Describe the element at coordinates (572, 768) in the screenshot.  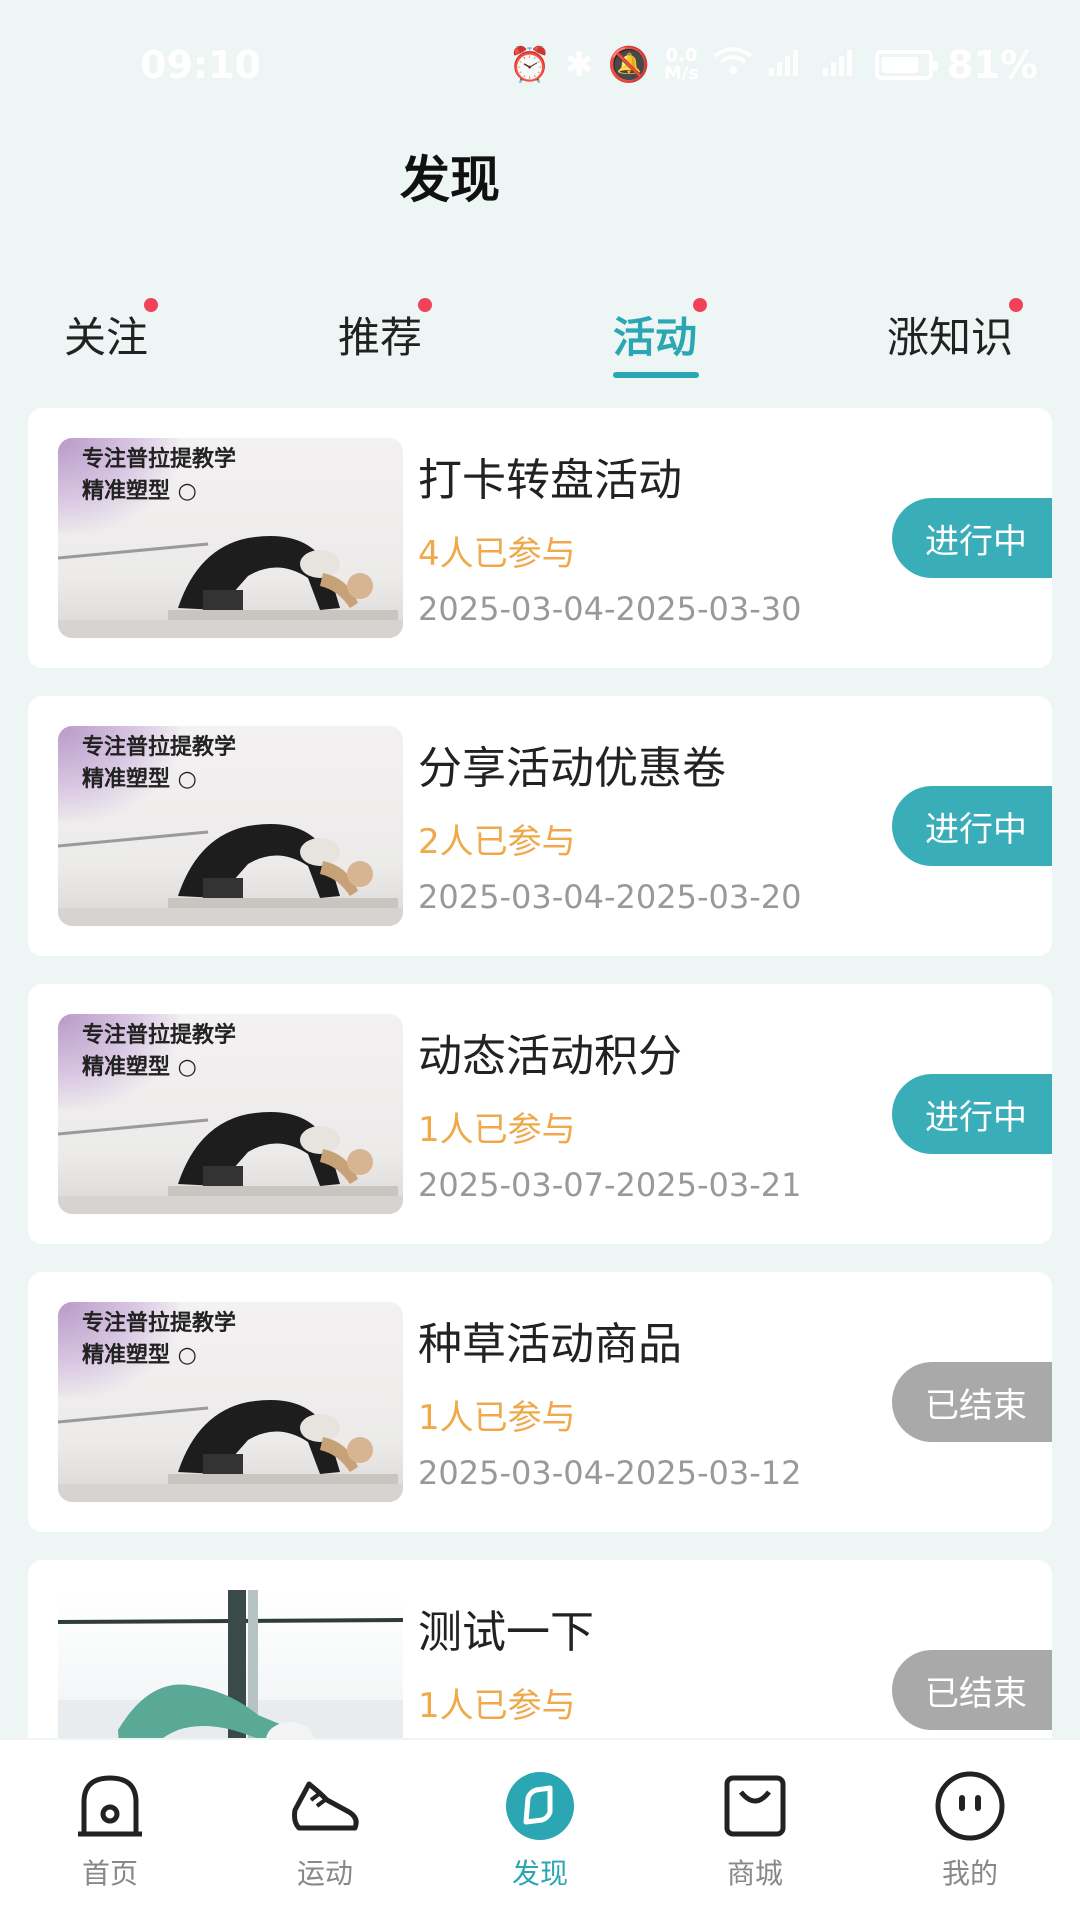
I see `activity-title: 分享活动优惠卷` at that location.